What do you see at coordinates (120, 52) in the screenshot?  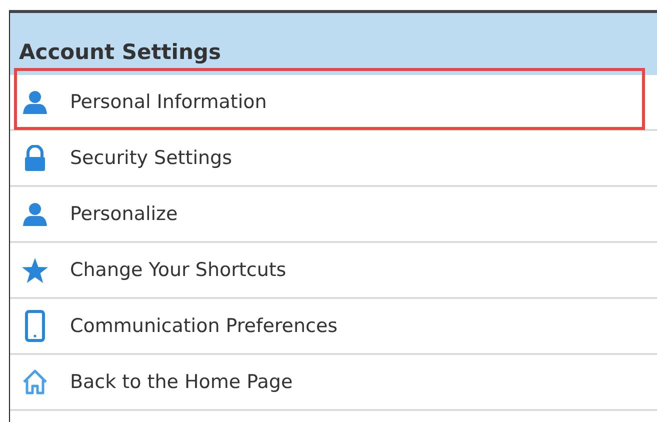 I see `panel-title: Account Settings` at bounding box center [120, 52].